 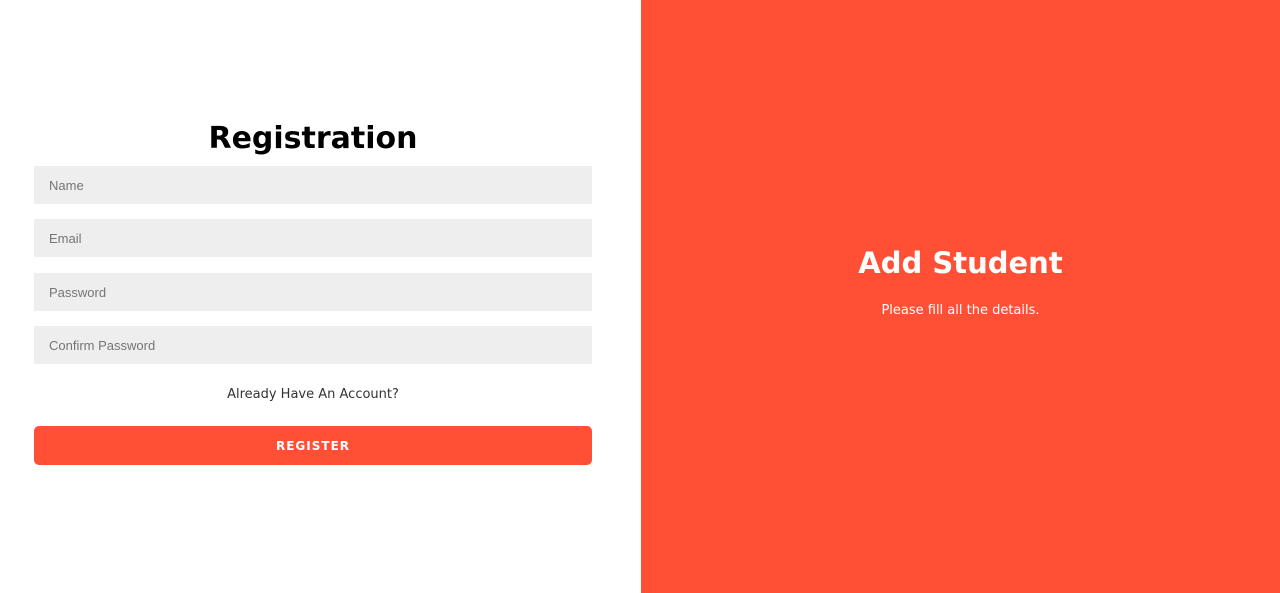 I want to click on already-have-account-link: Already Have An Account?, so click(x=313, y=395).